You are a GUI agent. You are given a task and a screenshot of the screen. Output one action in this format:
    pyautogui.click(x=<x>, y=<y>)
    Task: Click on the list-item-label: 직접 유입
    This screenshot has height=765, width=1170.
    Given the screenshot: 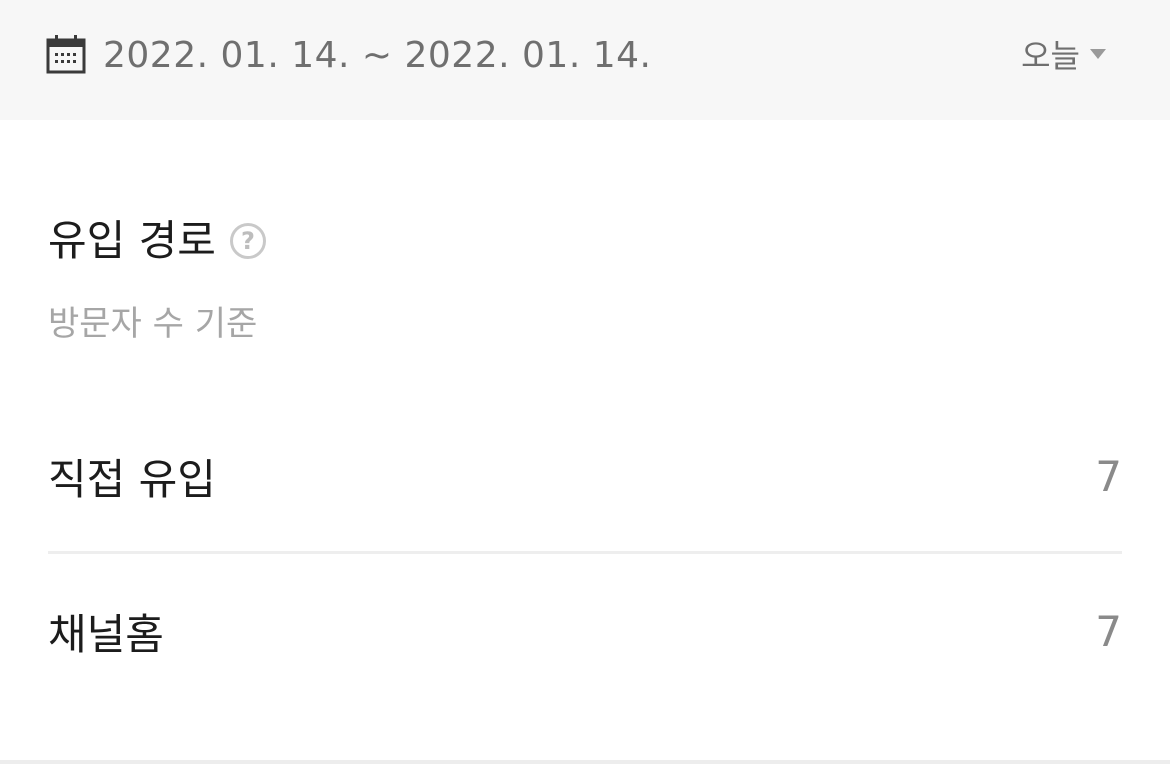 What is the action you would take?
    pyautogui.click(x=132, y=479)
    